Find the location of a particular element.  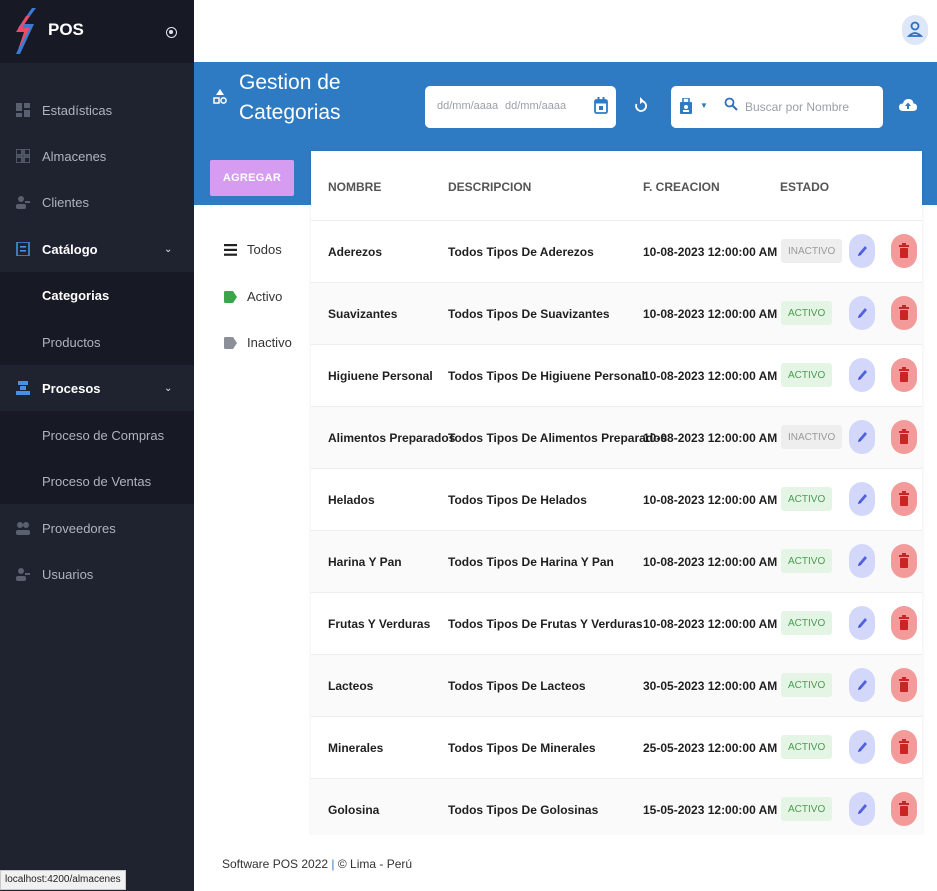

cell-descripcion: Todos Tipos De Alimentos Preparados is located at coordinates (558, 438).